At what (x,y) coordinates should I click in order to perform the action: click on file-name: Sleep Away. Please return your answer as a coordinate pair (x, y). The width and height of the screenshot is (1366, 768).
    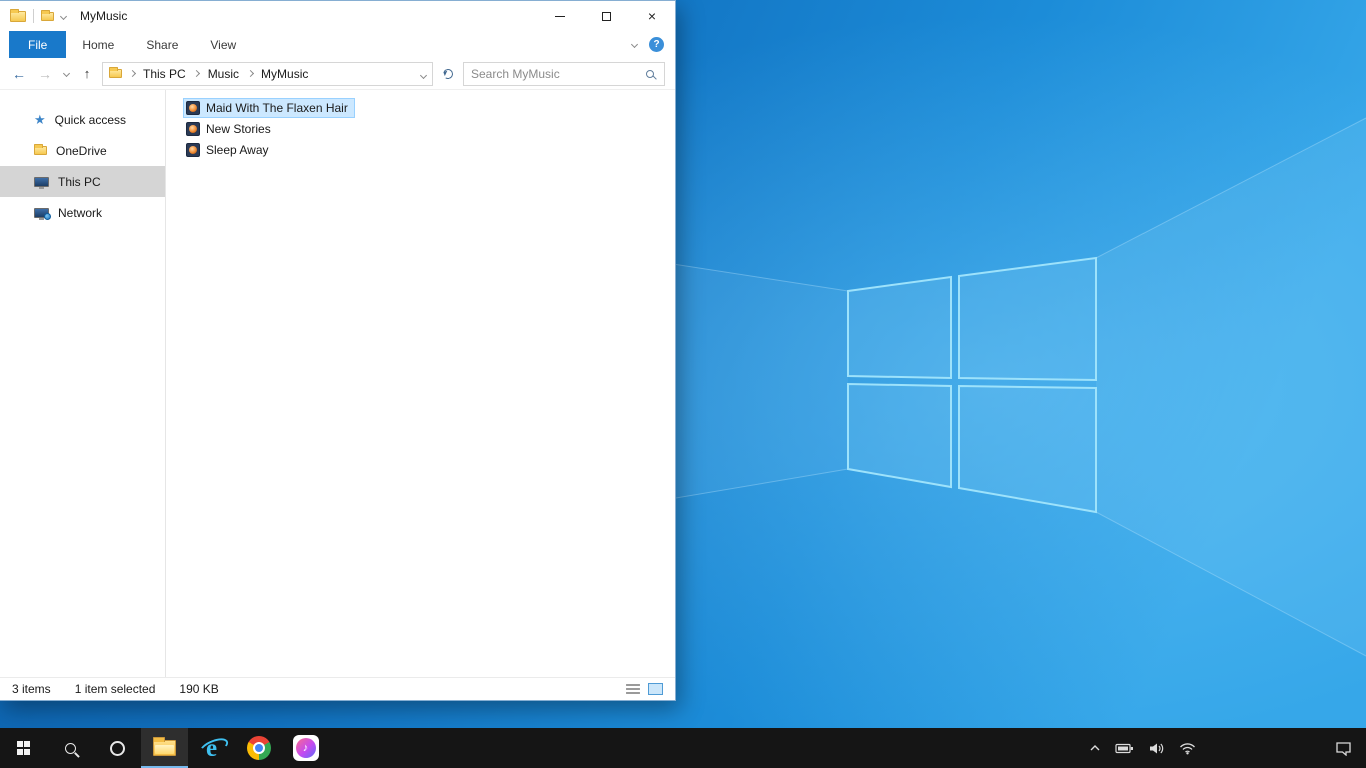
    Looking at the image, I should click on (237, 150).